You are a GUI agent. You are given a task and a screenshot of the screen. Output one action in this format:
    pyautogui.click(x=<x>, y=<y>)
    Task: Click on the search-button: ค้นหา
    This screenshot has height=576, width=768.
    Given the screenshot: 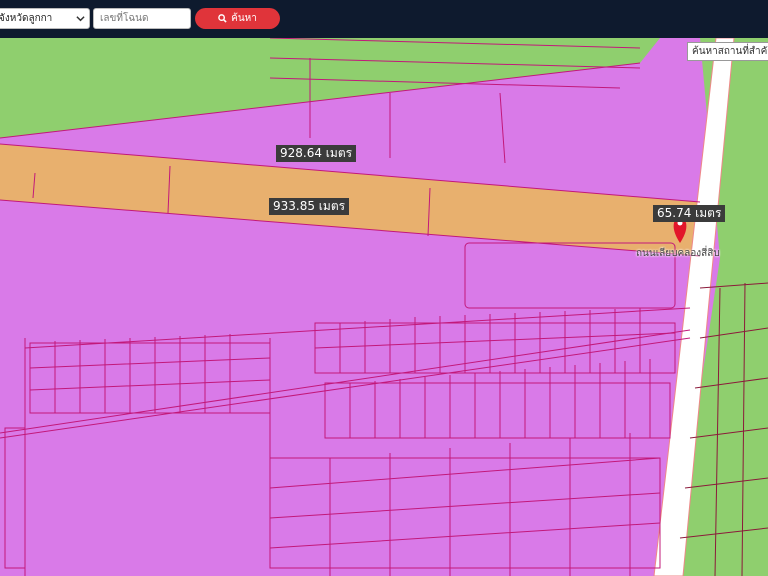 What is the action you would take?
    pyautogui.click(x=237, y=18)
    